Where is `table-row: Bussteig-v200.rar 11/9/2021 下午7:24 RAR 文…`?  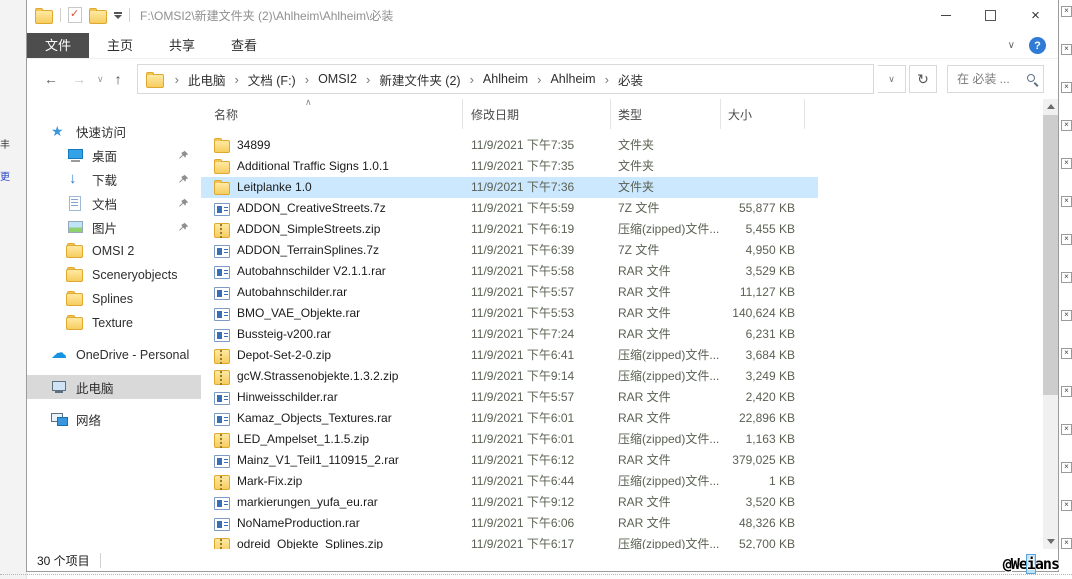 table-row: Bussteig-v200.rar 11/9/2021 下午7:24 RAR 文… is located at coordinates (509, 334).